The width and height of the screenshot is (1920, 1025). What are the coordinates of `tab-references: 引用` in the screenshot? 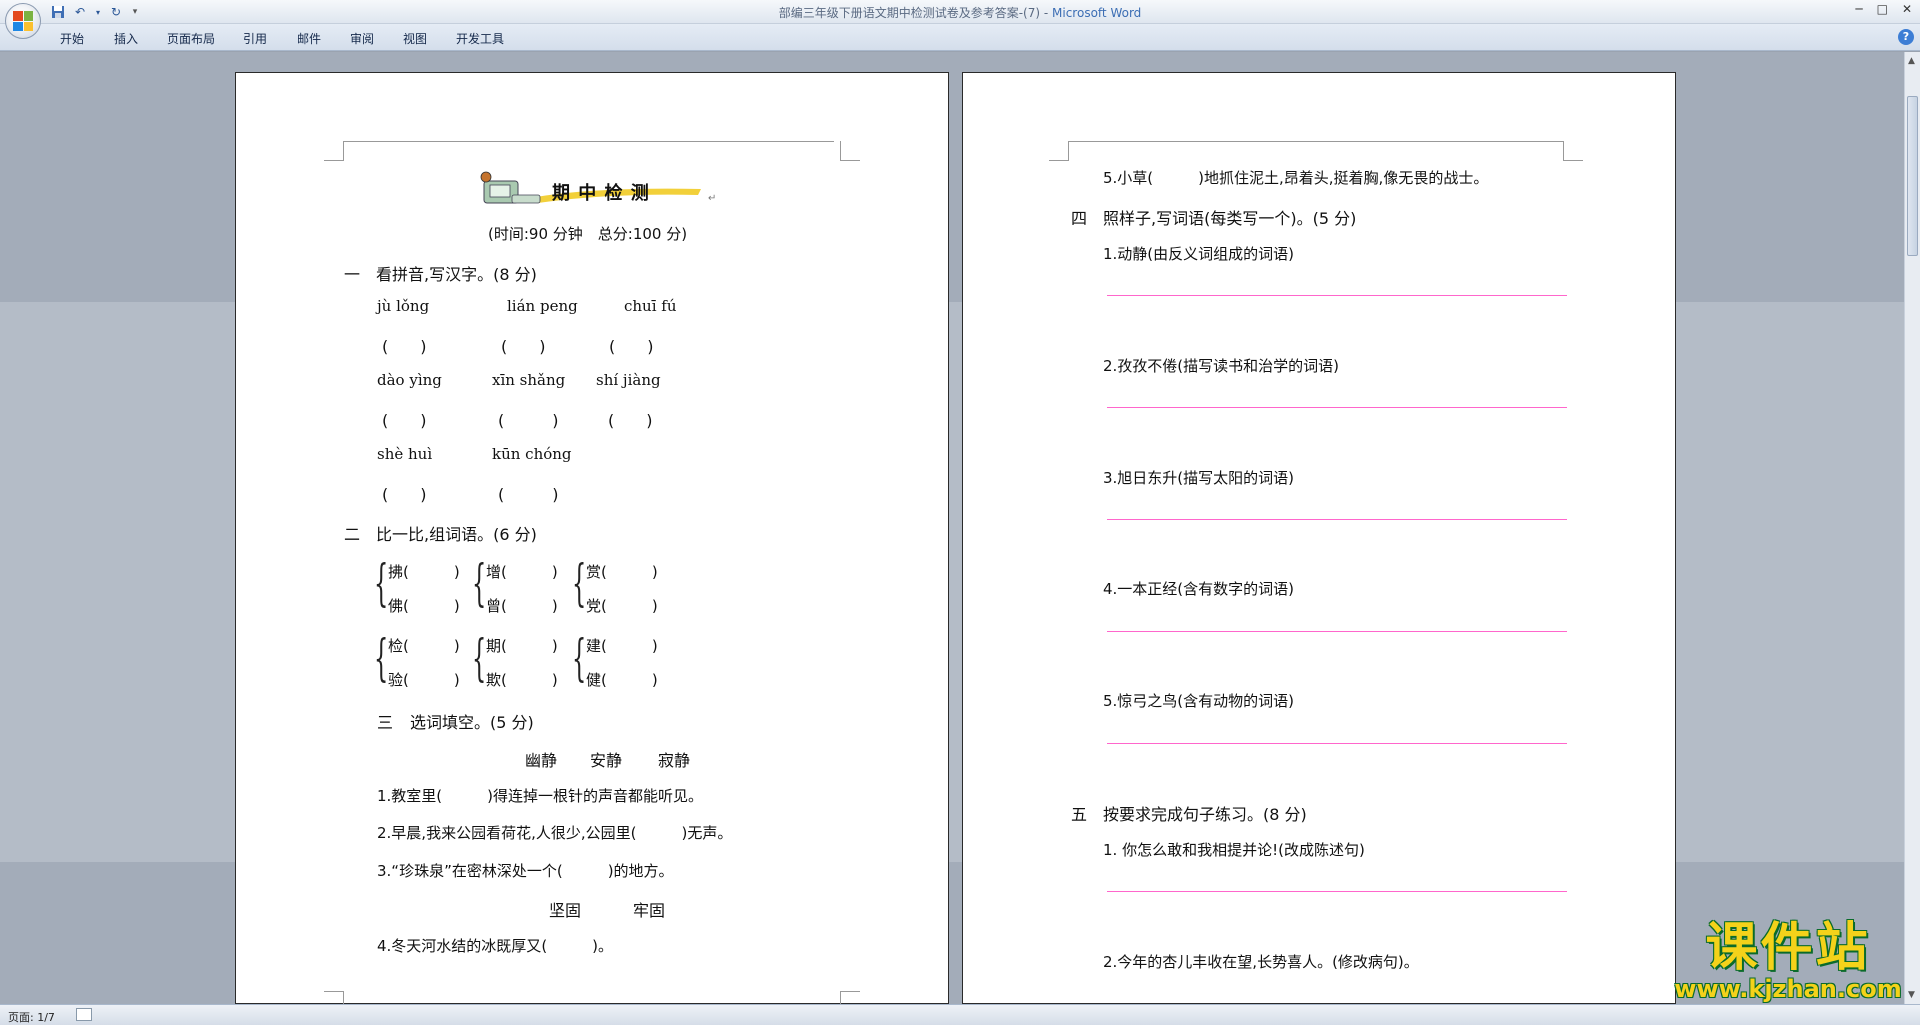 It's located at (255, 38).